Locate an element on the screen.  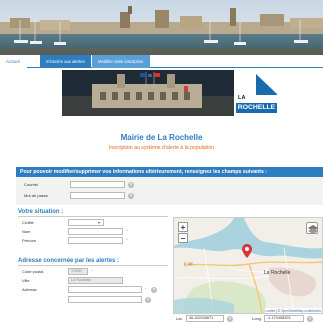
mot-de-passe-label: Mot de passe is located at coordinates (36, 195).